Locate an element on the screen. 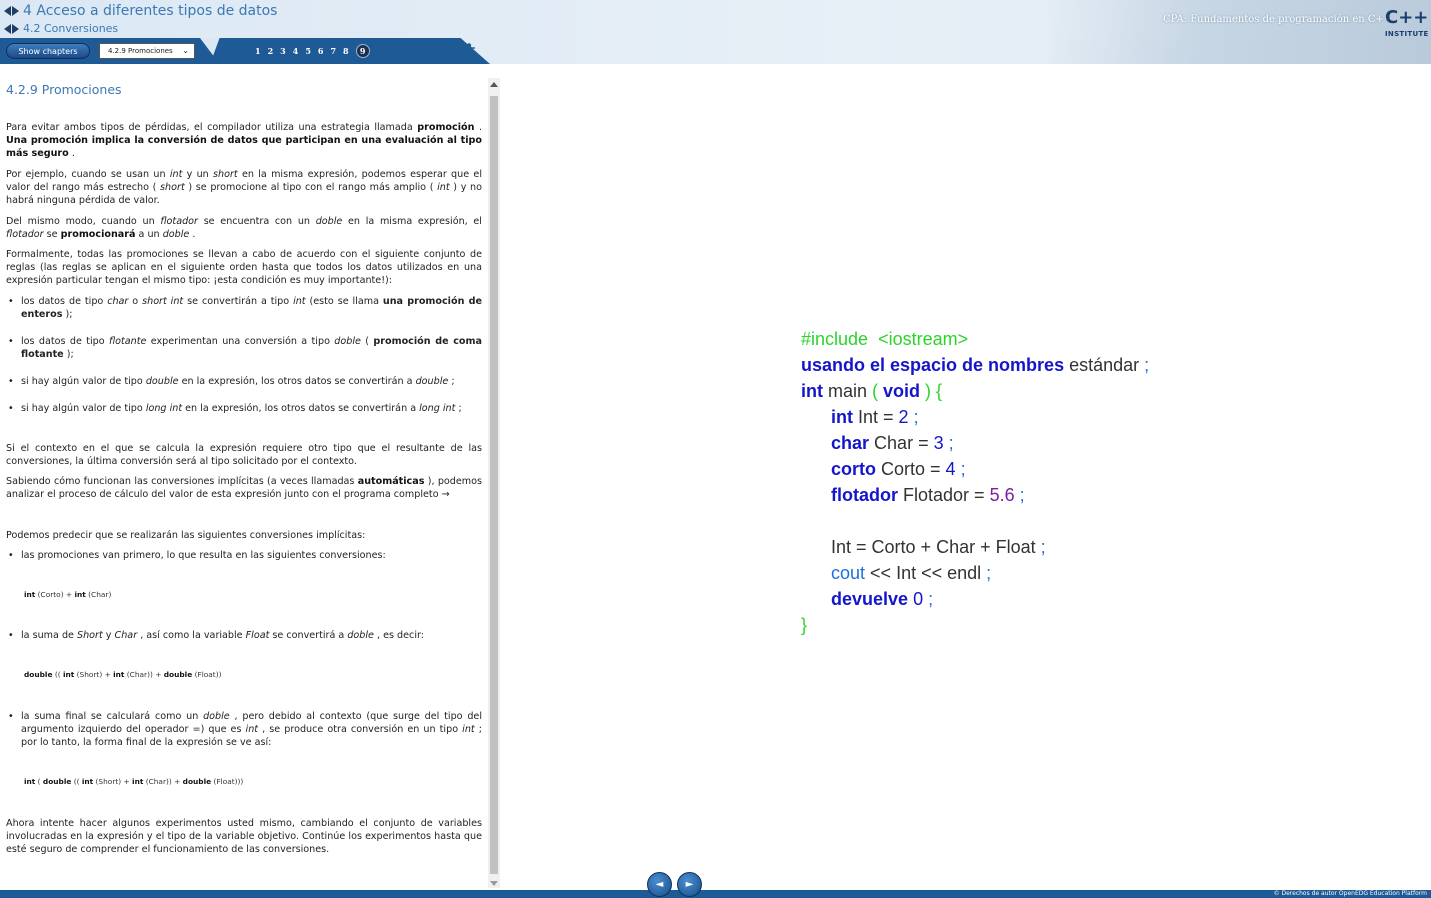 This screenshot has height=898, width=1431. code-line: Int = Corto + Char + Float ; is located at coordinates (938, 547).